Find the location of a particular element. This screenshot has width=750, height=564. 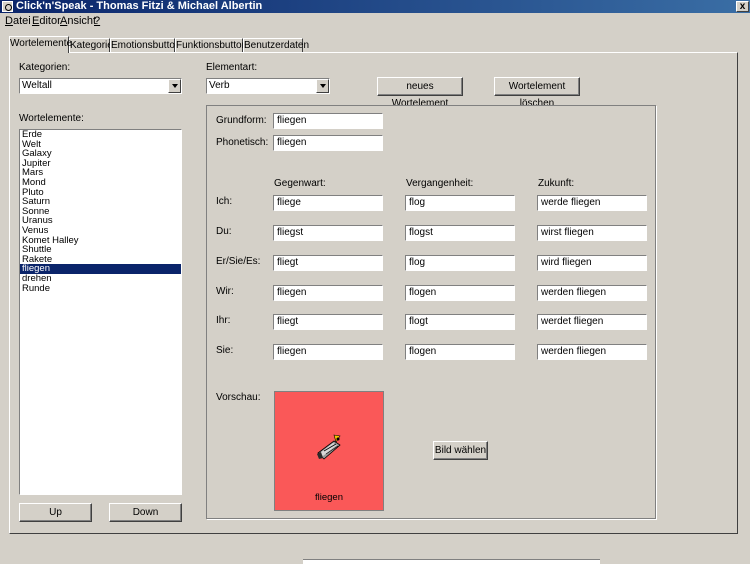

space-shuttle-icon is located at coordinates (329, 447).